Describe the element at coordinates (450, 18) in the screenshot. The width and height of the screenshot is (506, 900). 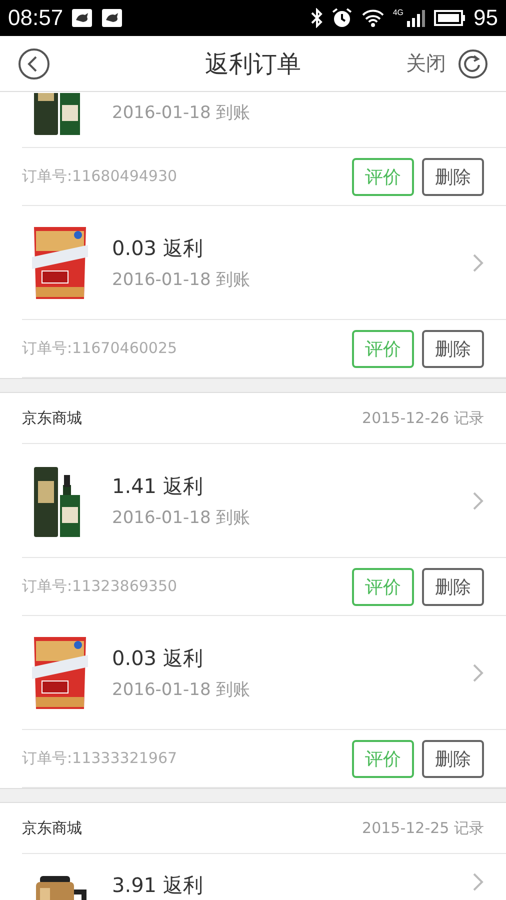
I see `battery-icon` at that location.